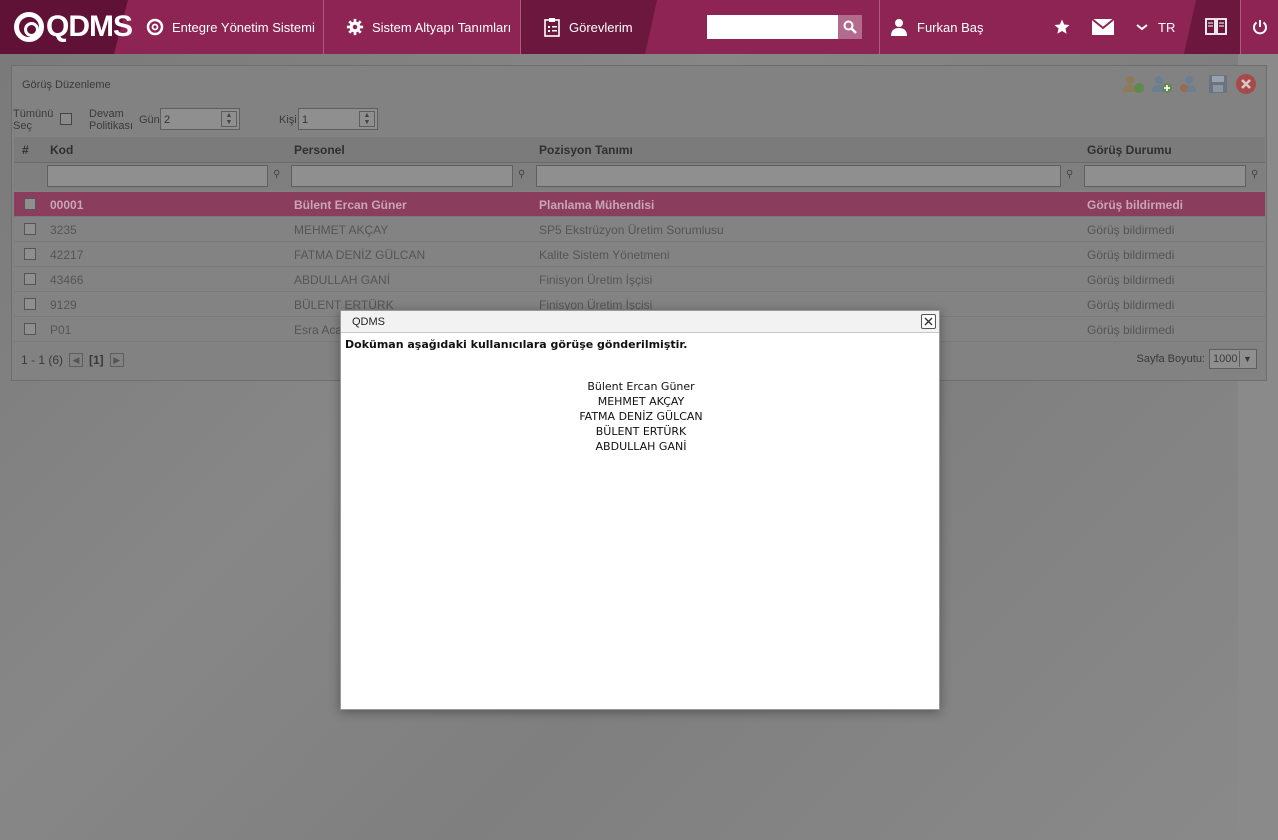 The image size is (1278, 840). I want to click on nav-sistem-altyapi-tanimlari: Sistem Altyapı Tanımları, so click(428, 27).